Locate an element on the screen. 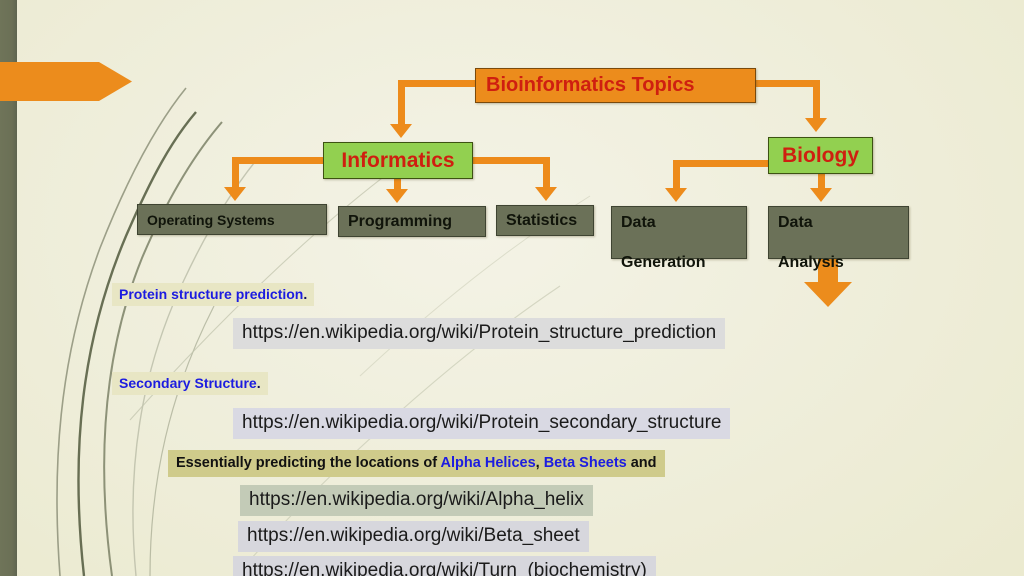 This screenshot has width=1024, height=576. connector-informatics-to-os-v is located at coordinates (235, 173).